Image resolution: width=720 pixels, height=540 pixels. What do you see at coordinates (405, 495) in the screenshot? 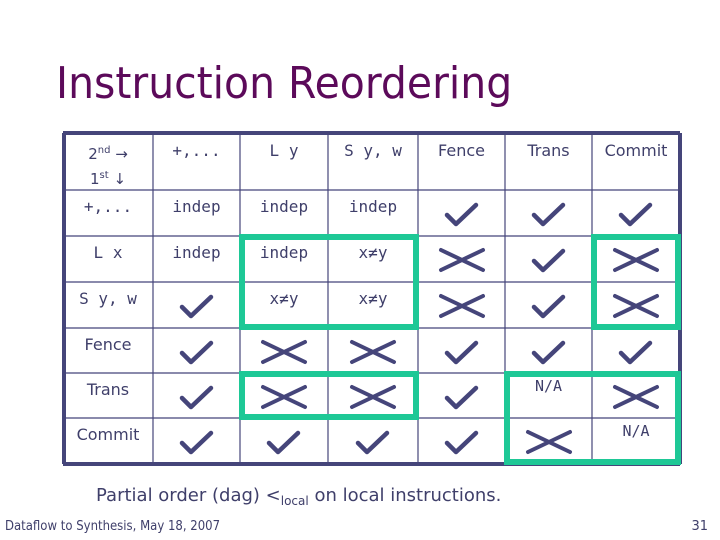
I see `caption-suffix: on local instructions.` at bounding box center [405, 495].